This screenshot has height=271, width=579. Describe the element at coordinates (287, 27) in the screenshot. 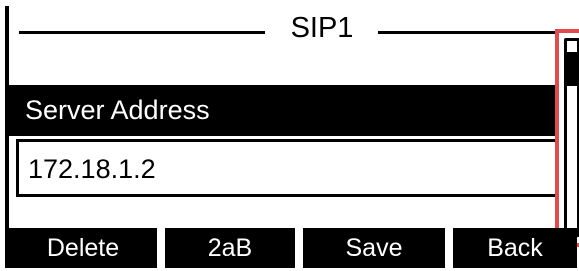

I see `screen-title-row: SIP1` at that location.